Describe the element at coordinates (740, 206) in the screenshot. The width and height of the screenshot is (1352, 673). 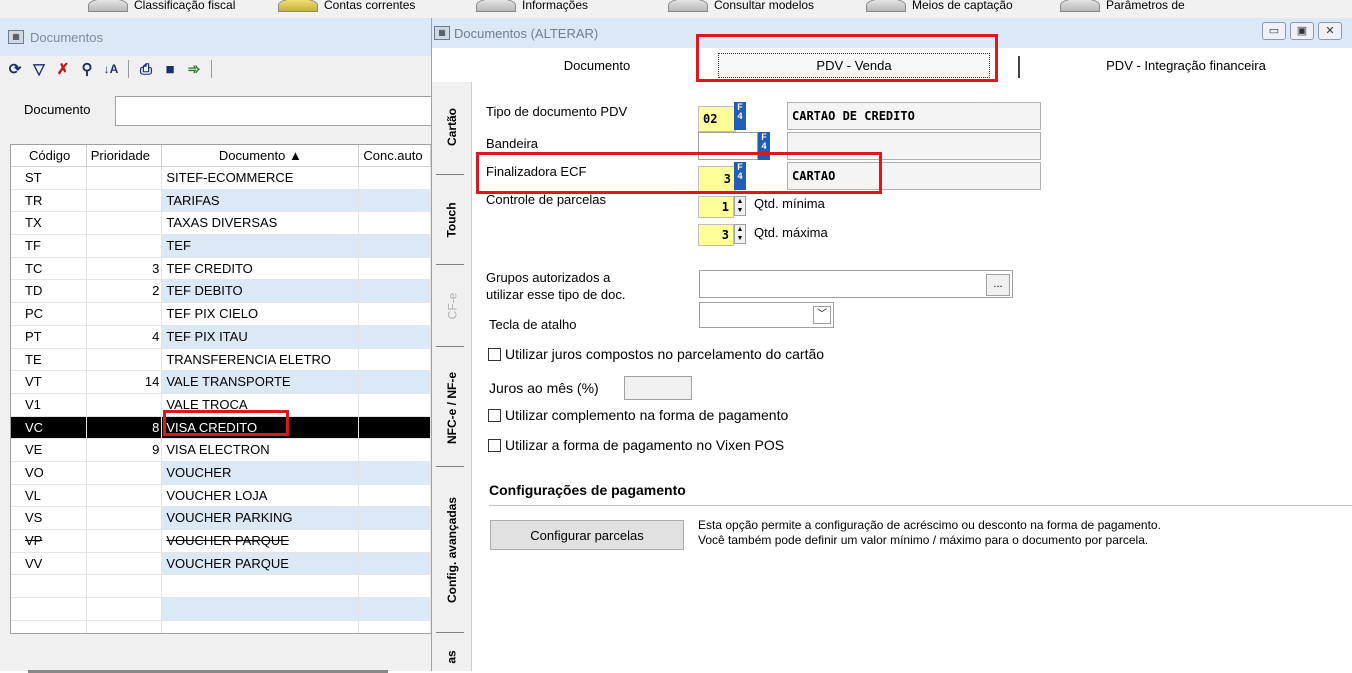
I see `qtd-minima-spinner: ▲ ▼` at that location.